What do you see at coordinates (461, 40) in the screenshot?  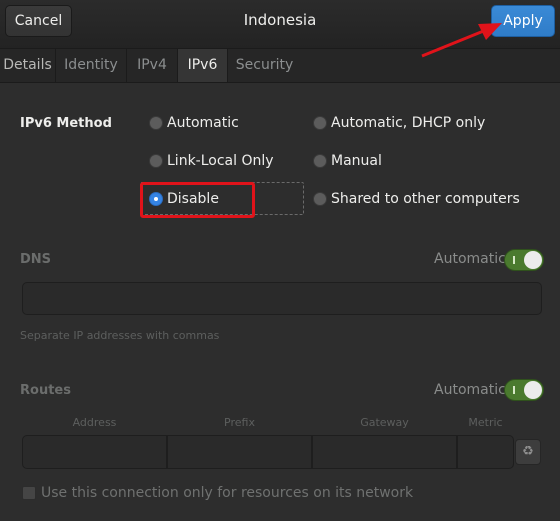 I see `annotation-arrow-icon` at bounding box center [461, 40].